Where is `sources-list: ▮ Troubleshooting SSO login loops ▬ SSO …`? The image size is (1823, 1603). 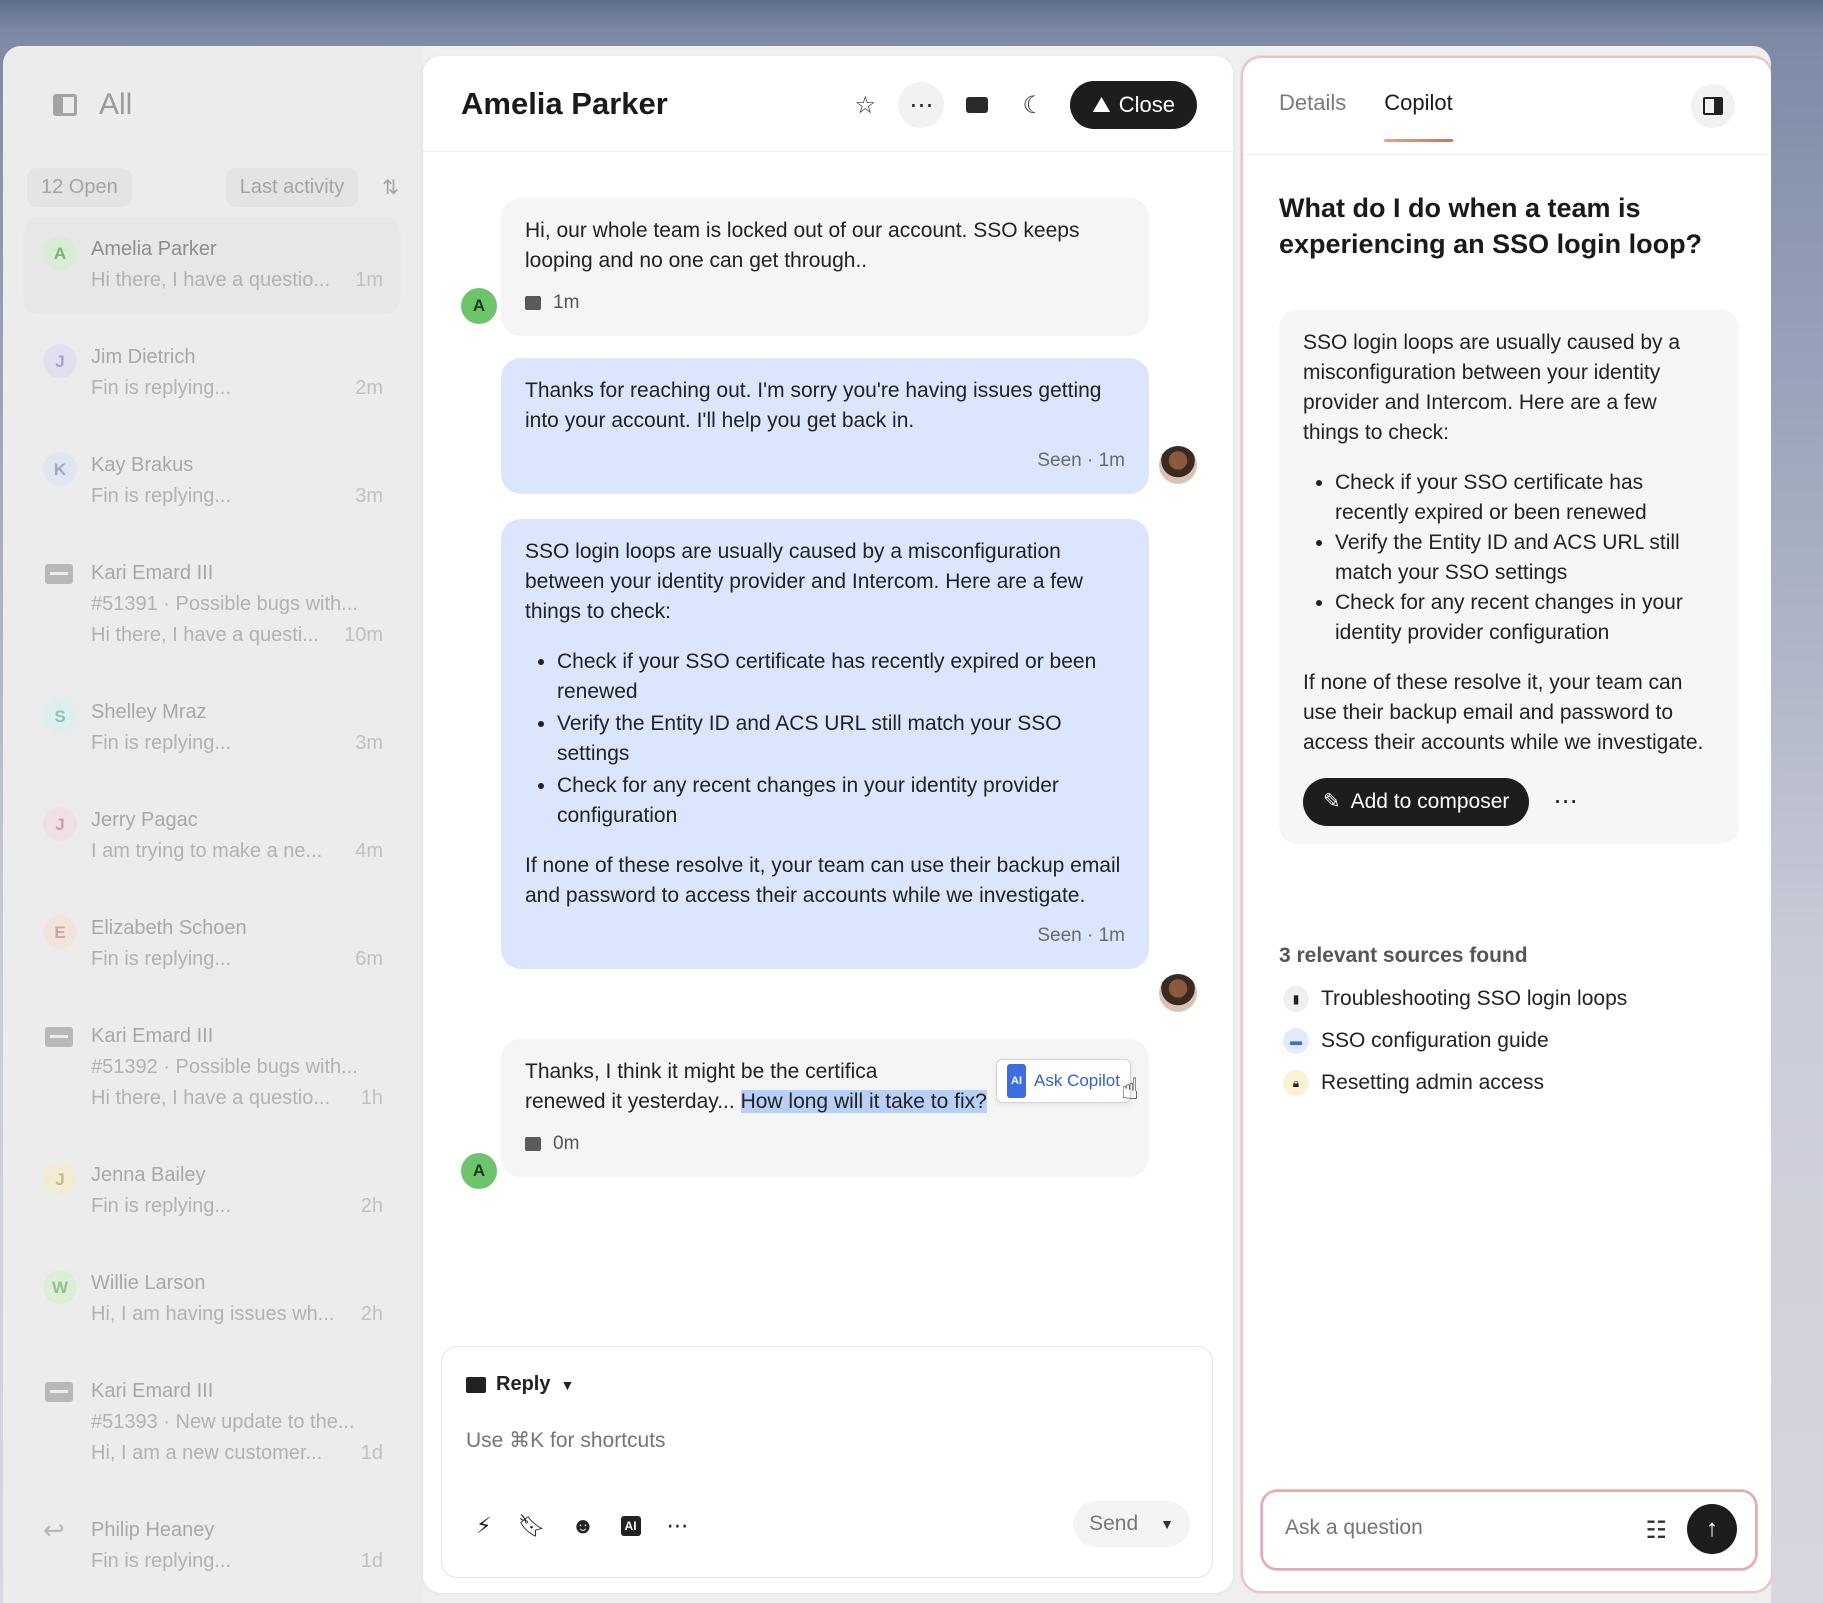 sources-list: ▮ Troubleshooting SSO login loops ▬ SSO … is located at coordinates (1455, 1049).